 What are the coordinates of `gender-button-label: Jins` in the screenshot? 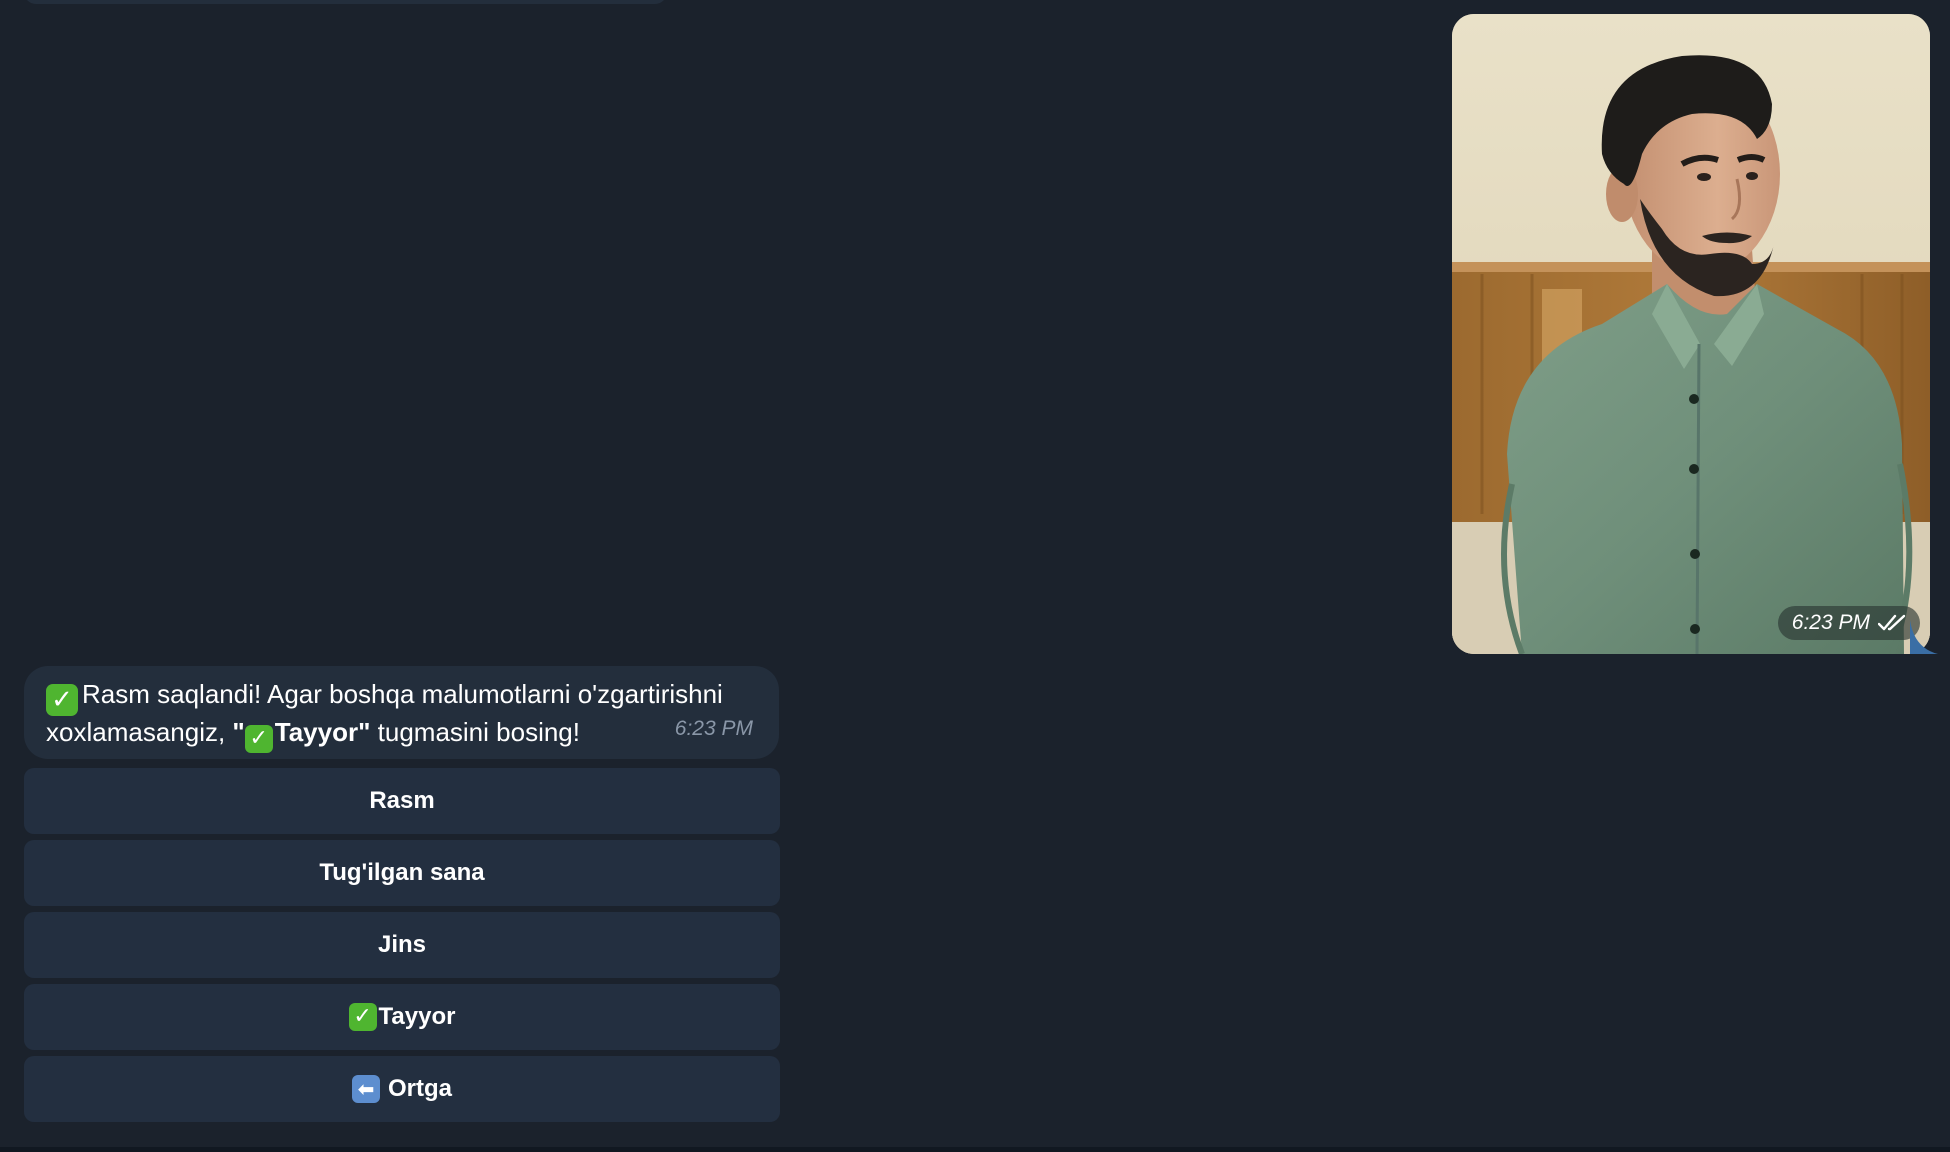 It's located at (402, 944).